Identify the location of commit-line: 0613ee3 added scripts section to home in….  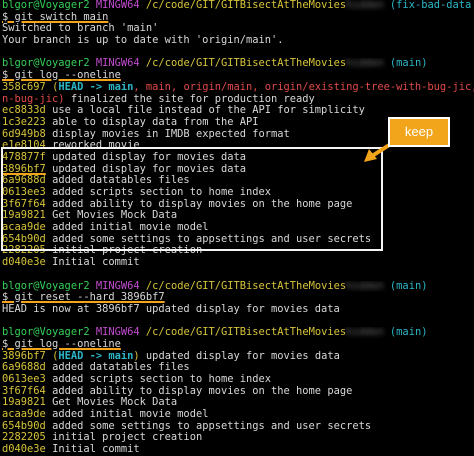
(238, 380).